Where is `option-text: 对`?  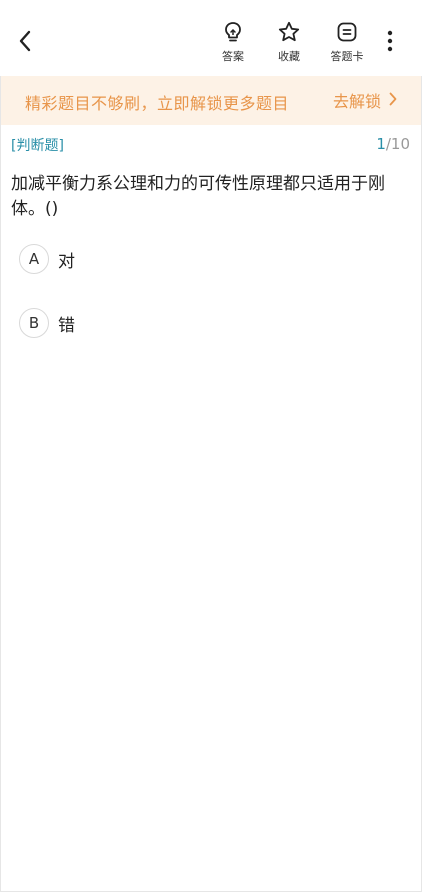
option-text: 对 is located at coordinates (66, 261).